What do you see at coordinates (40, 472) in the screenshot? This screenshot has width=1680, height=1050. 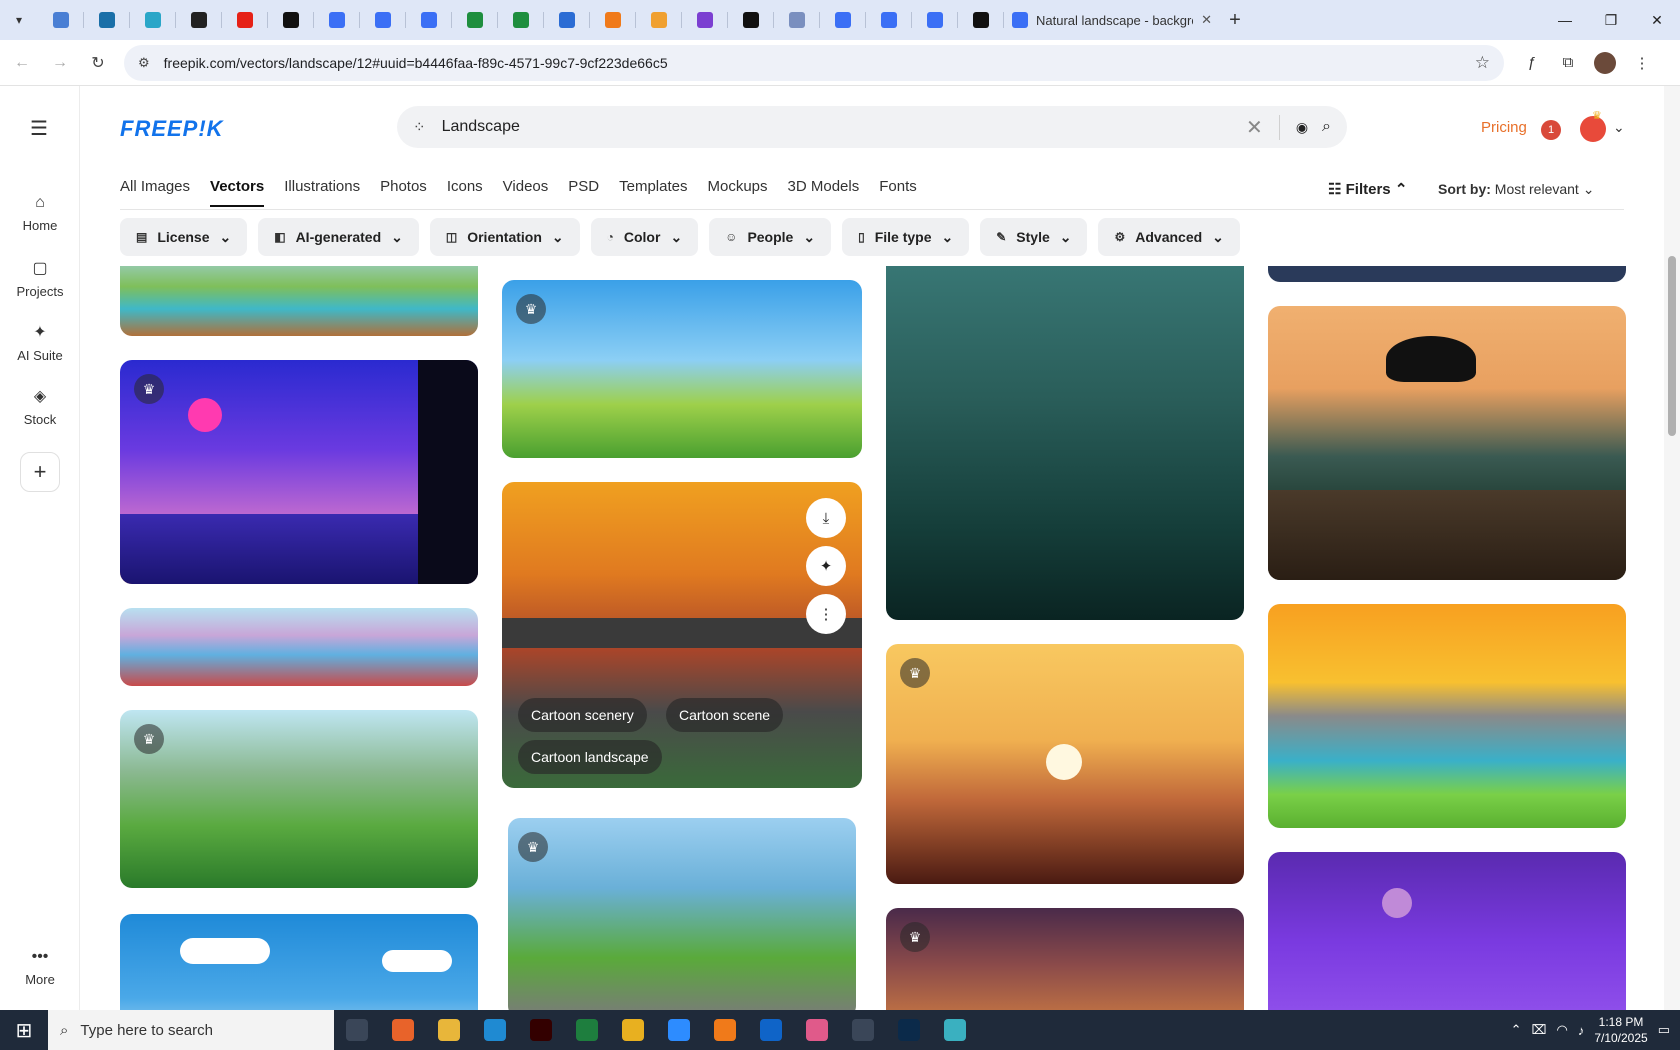 I see `add-button: +` at bounding box center [40, 472].